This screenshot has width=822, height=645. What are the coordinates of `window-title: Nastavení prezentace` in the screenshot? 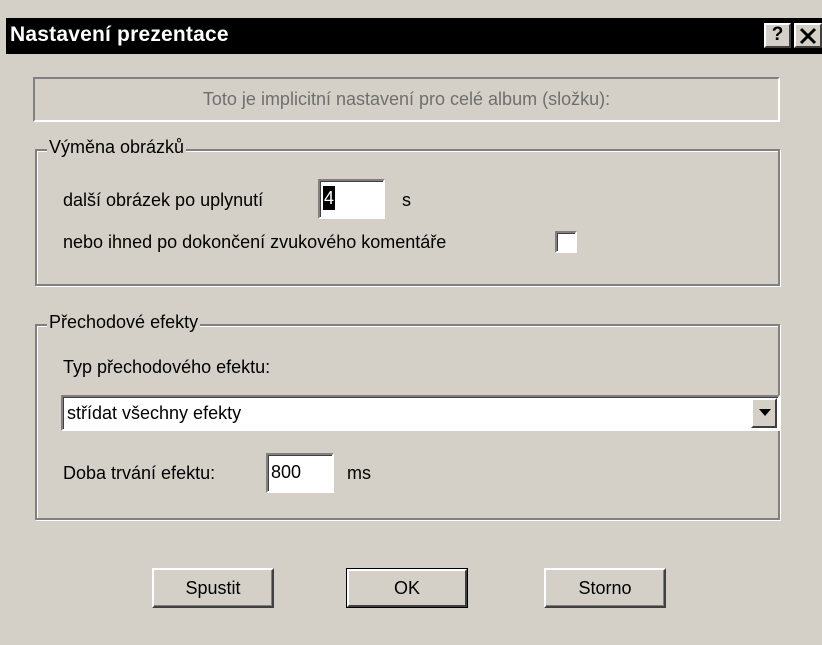 It's located at (119, 34).